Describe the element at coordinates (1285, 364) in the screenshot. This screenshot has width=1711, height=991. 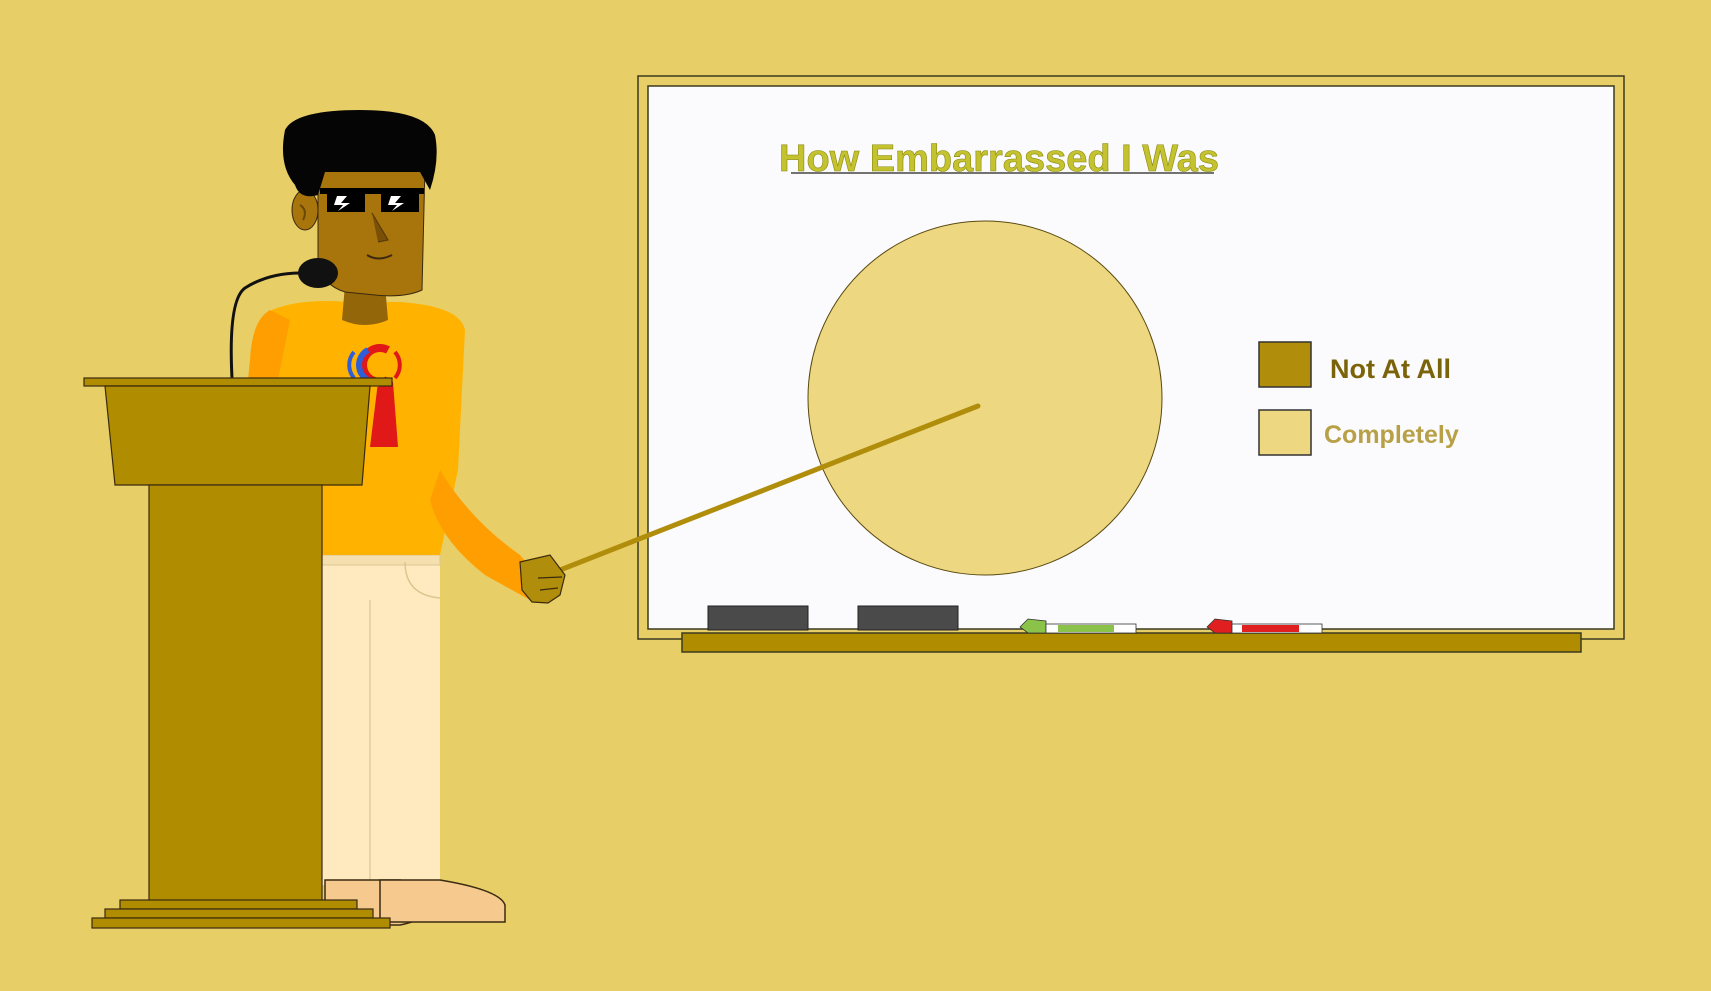
I see `legend-swatch-not-at-all` at that location.